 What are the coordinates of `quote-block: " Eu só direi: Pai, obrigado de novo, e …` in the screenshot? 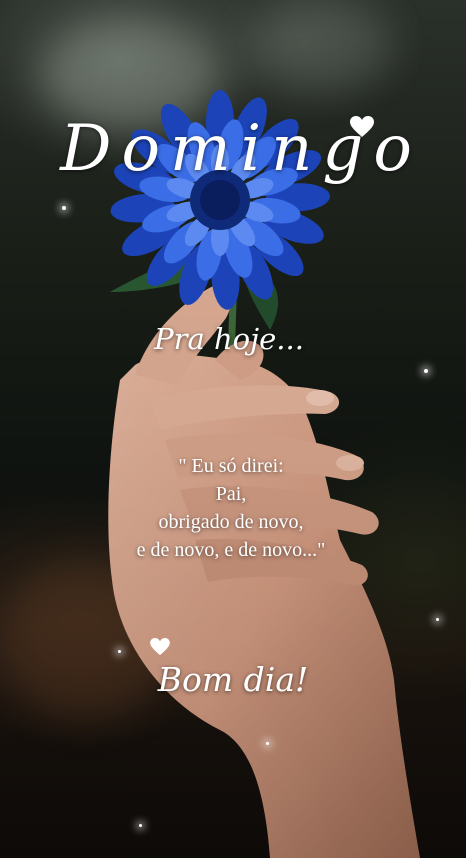 It's located at (232, 508).